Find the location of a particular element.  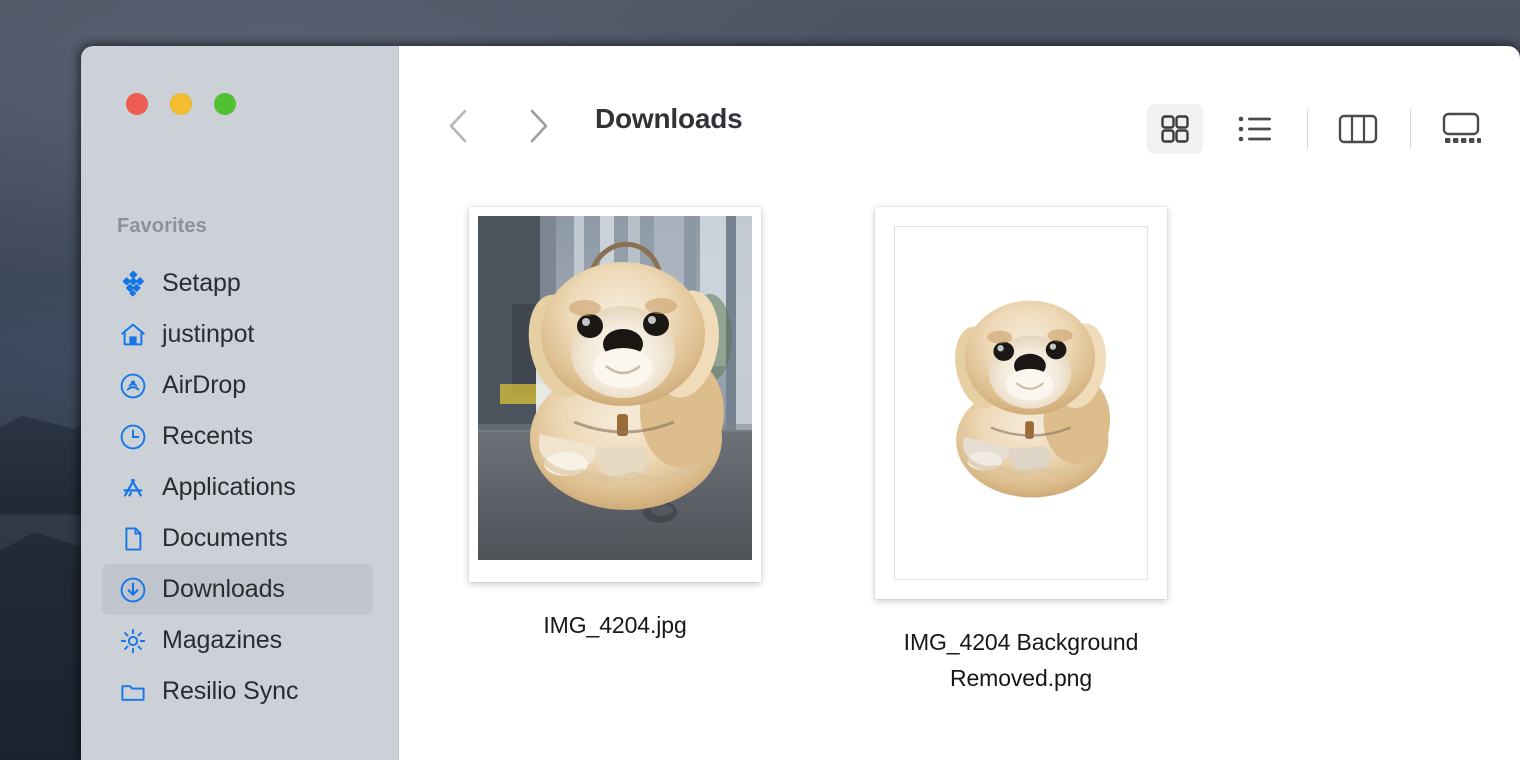

sidebar-section-favorites: Favorites is located at coordinates (162, 226).